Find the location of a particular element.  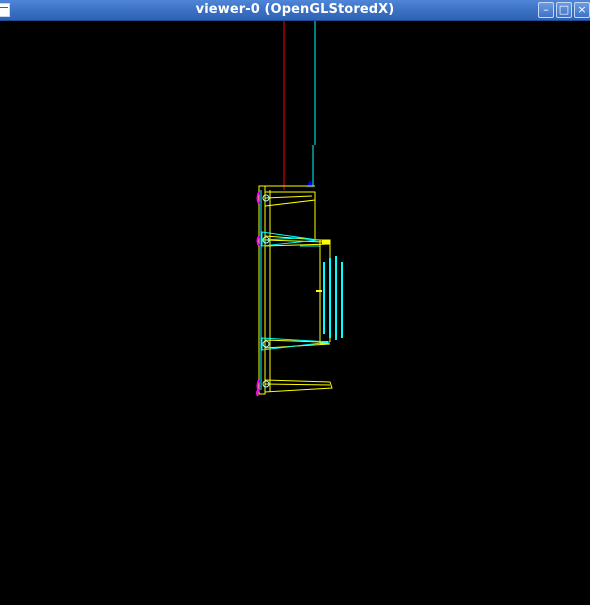

center-mark is located at coordinates (319, 291).